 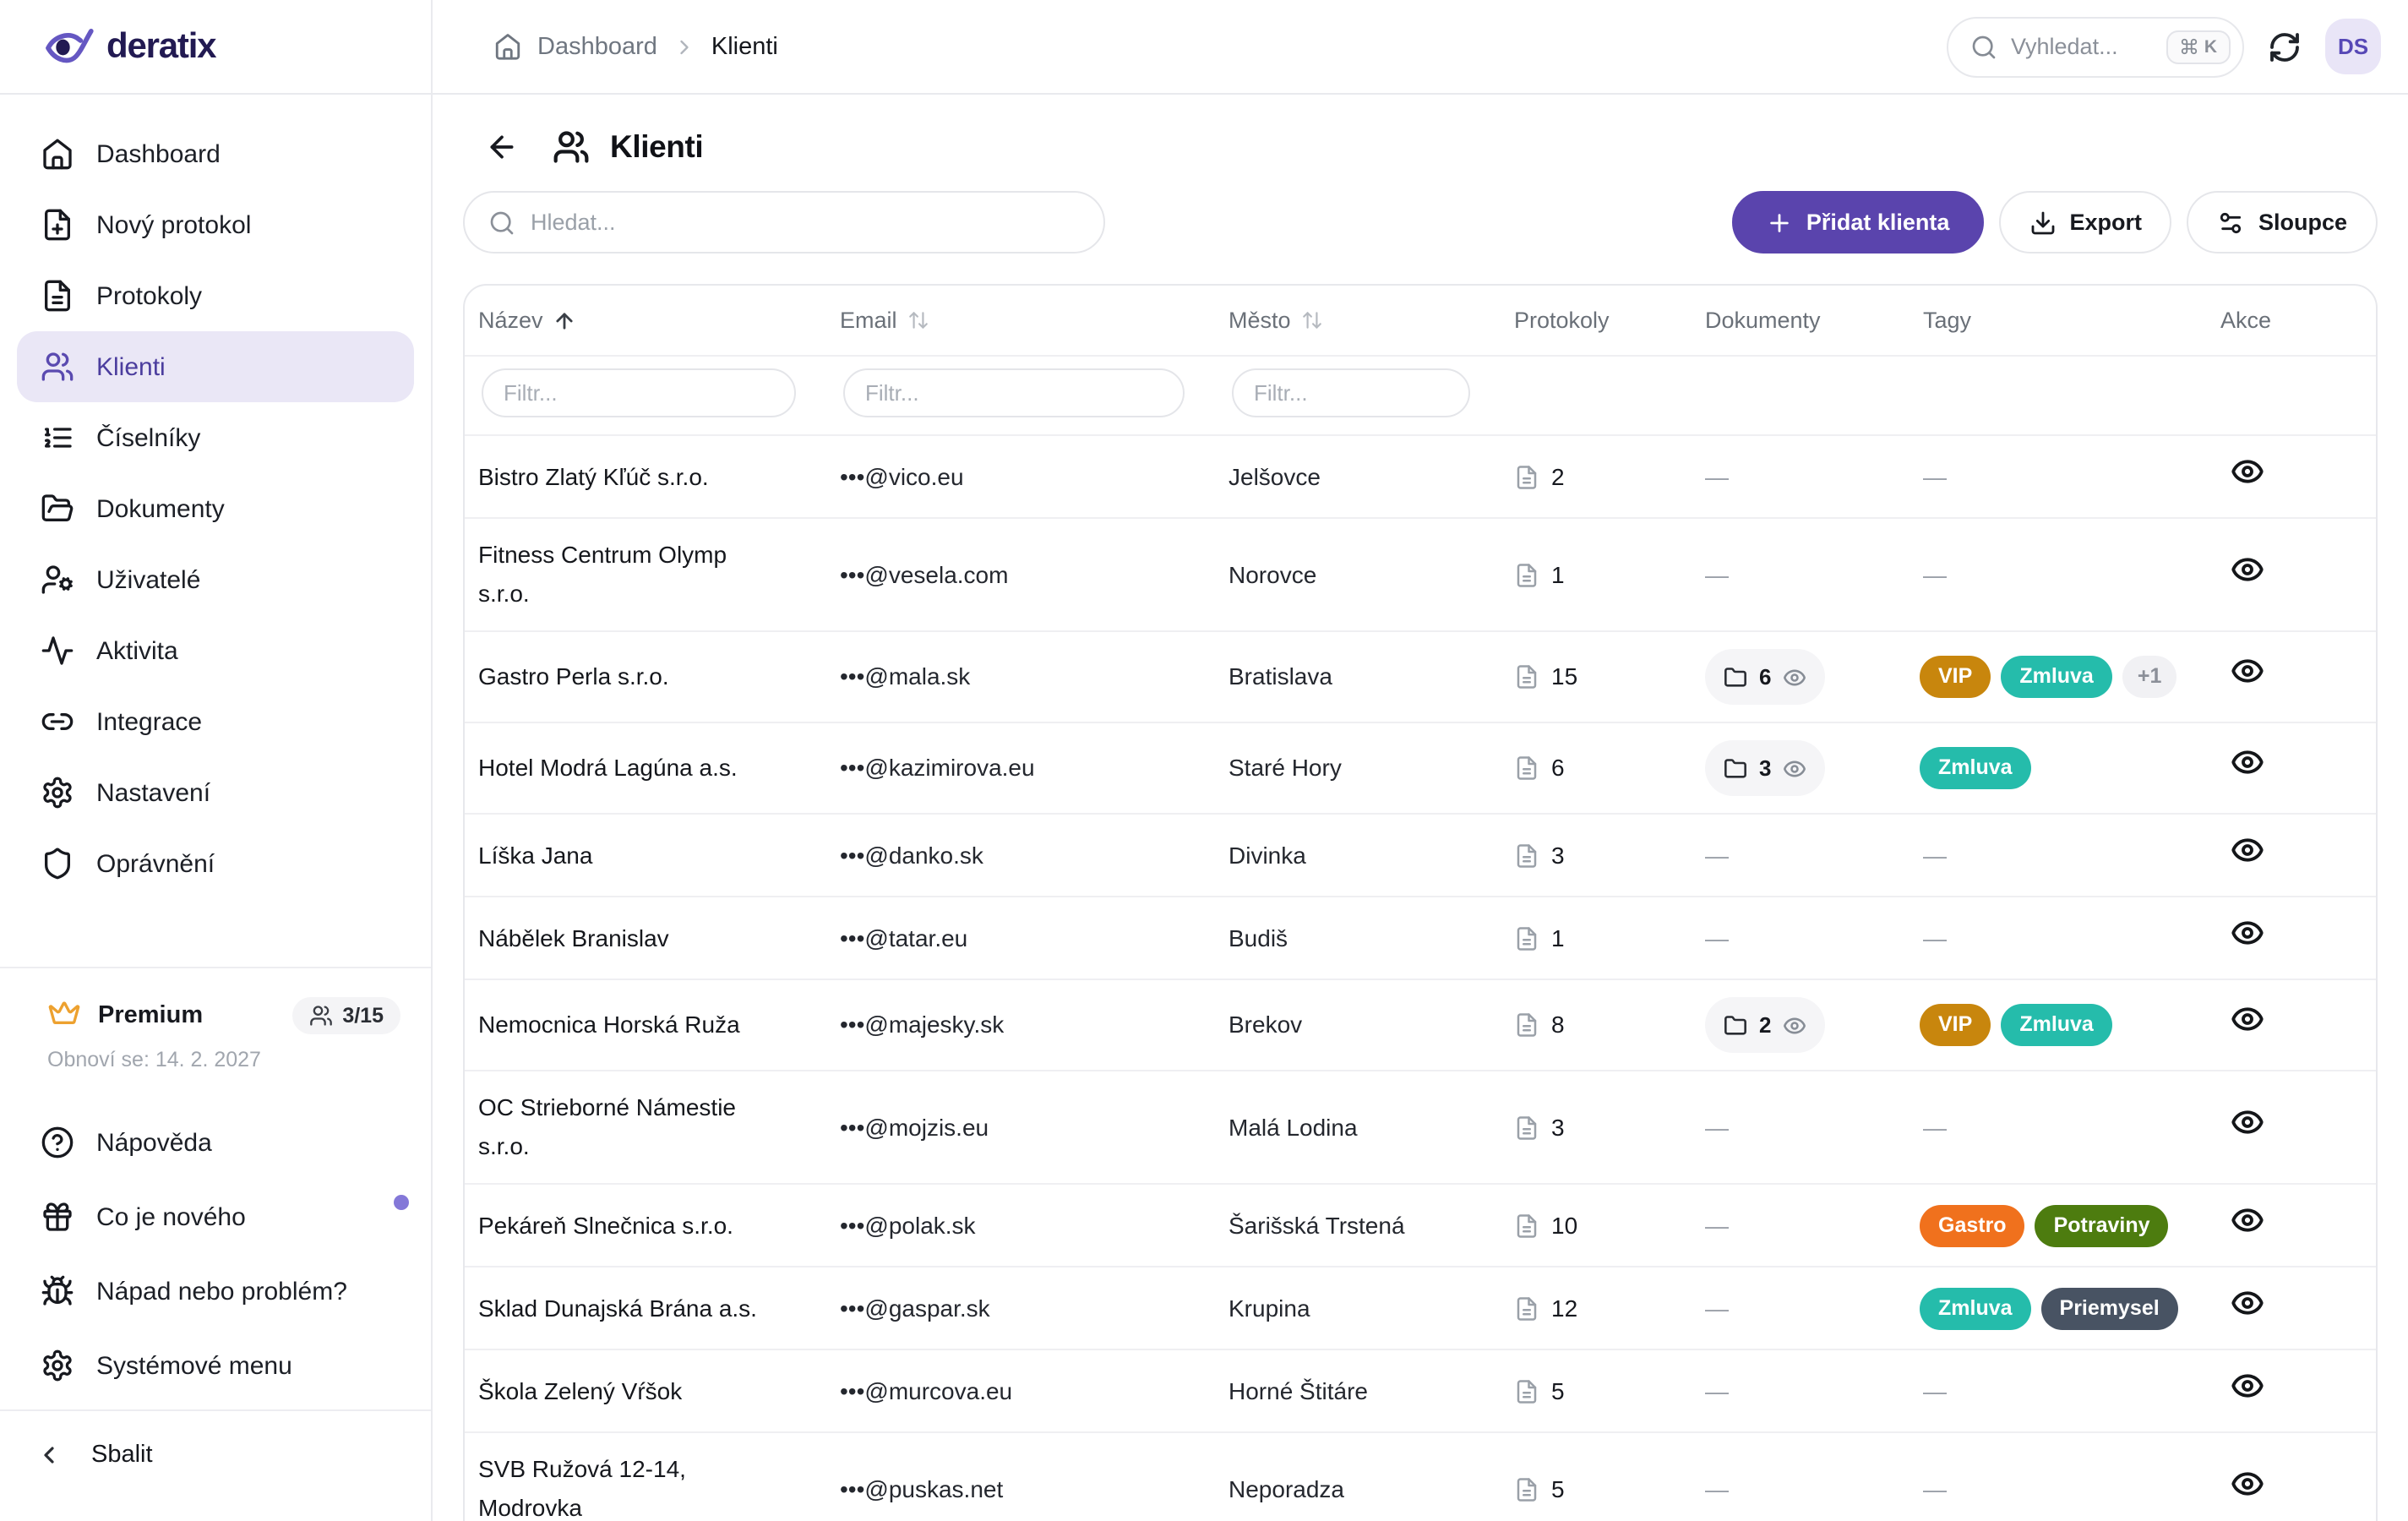 What do you see at coordinates (1973, 1225) in the screenshot?
I see `tag-gastro: Gastro` at bounding box center [1973, 1225].